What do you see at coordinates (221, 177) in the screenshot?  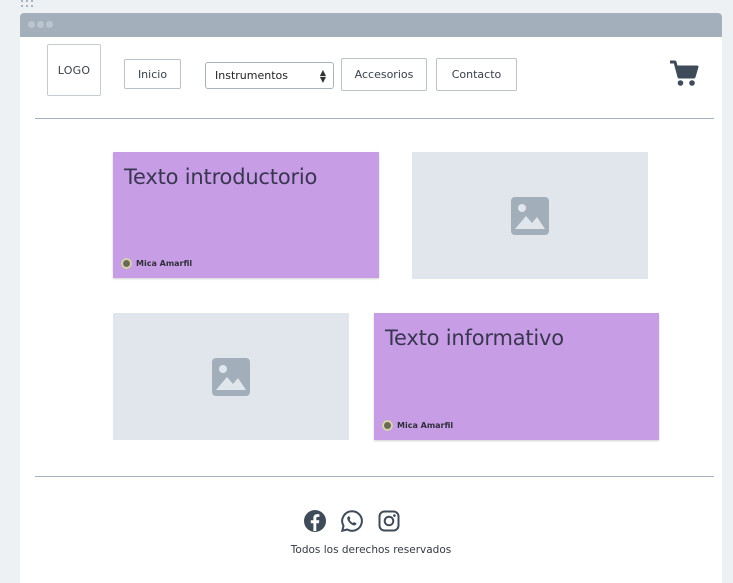 I see `card-title: Texto introductorio` at bounding box center [221, 177].